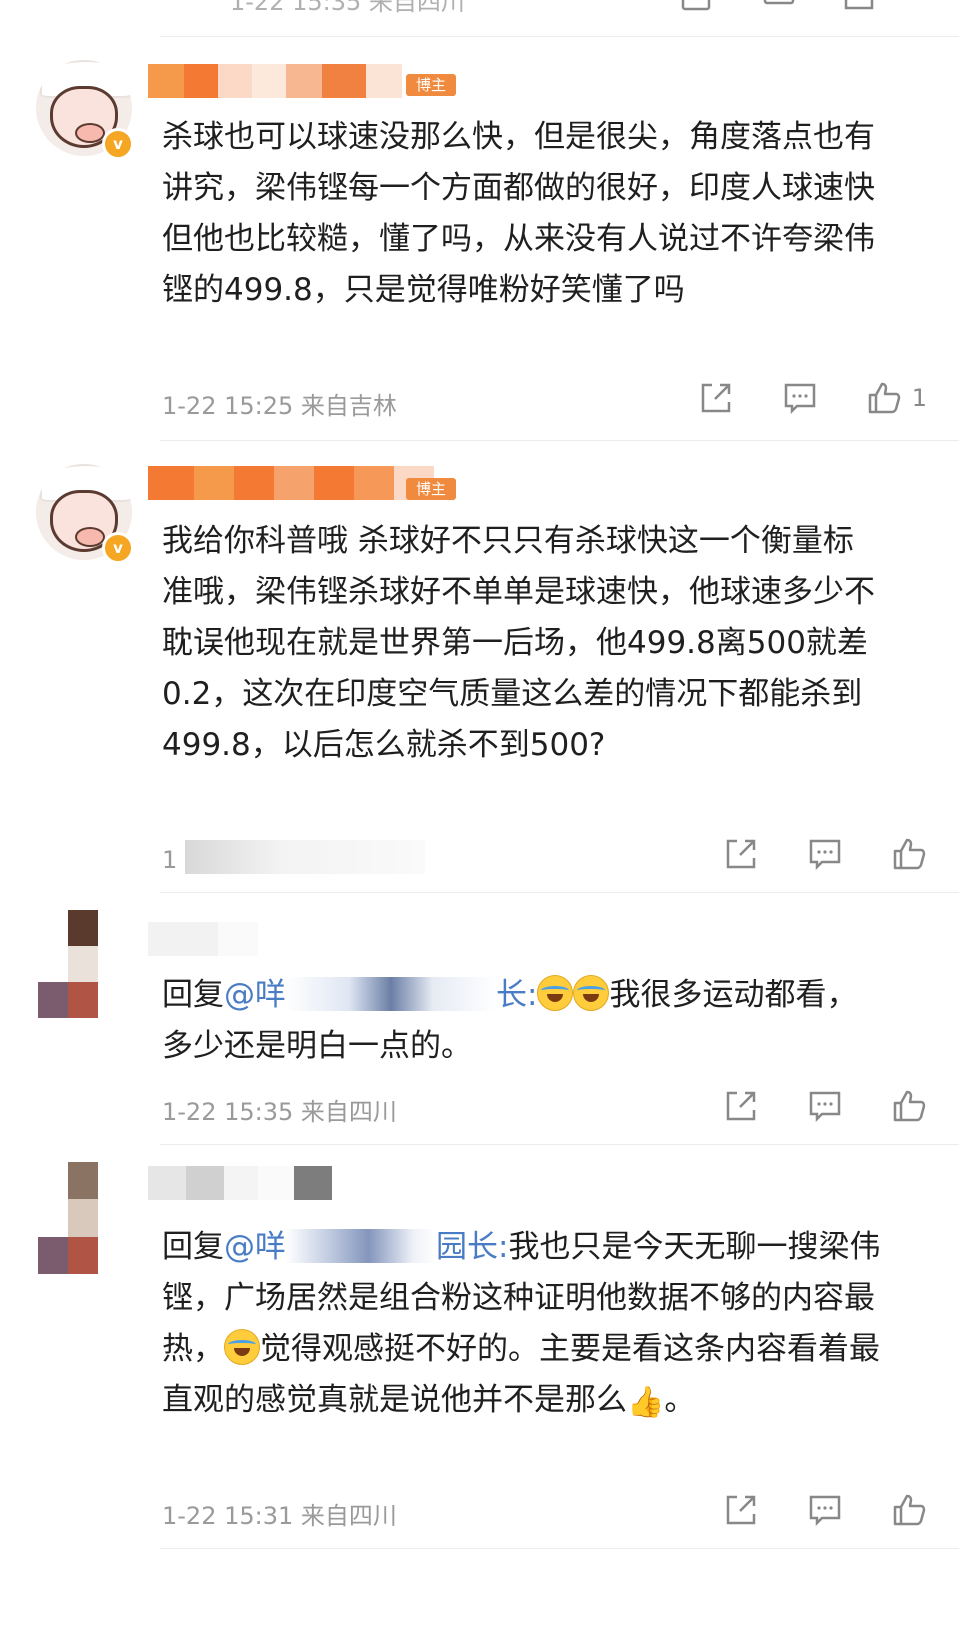  I want to click on comment-meta: 1-22 15:31 来自四川, so click(279, 1513).